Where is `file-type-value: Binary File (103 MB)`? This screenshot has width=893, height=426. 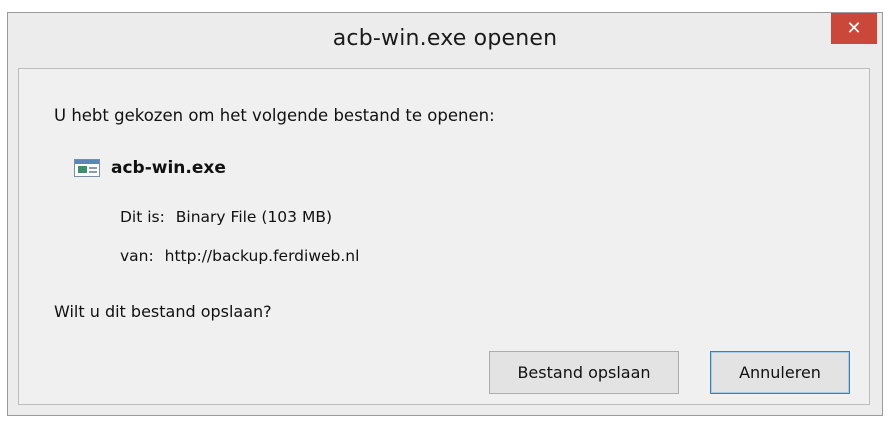 file-type-value: Binary File (103 MB) is located at coordinates (254, 217).